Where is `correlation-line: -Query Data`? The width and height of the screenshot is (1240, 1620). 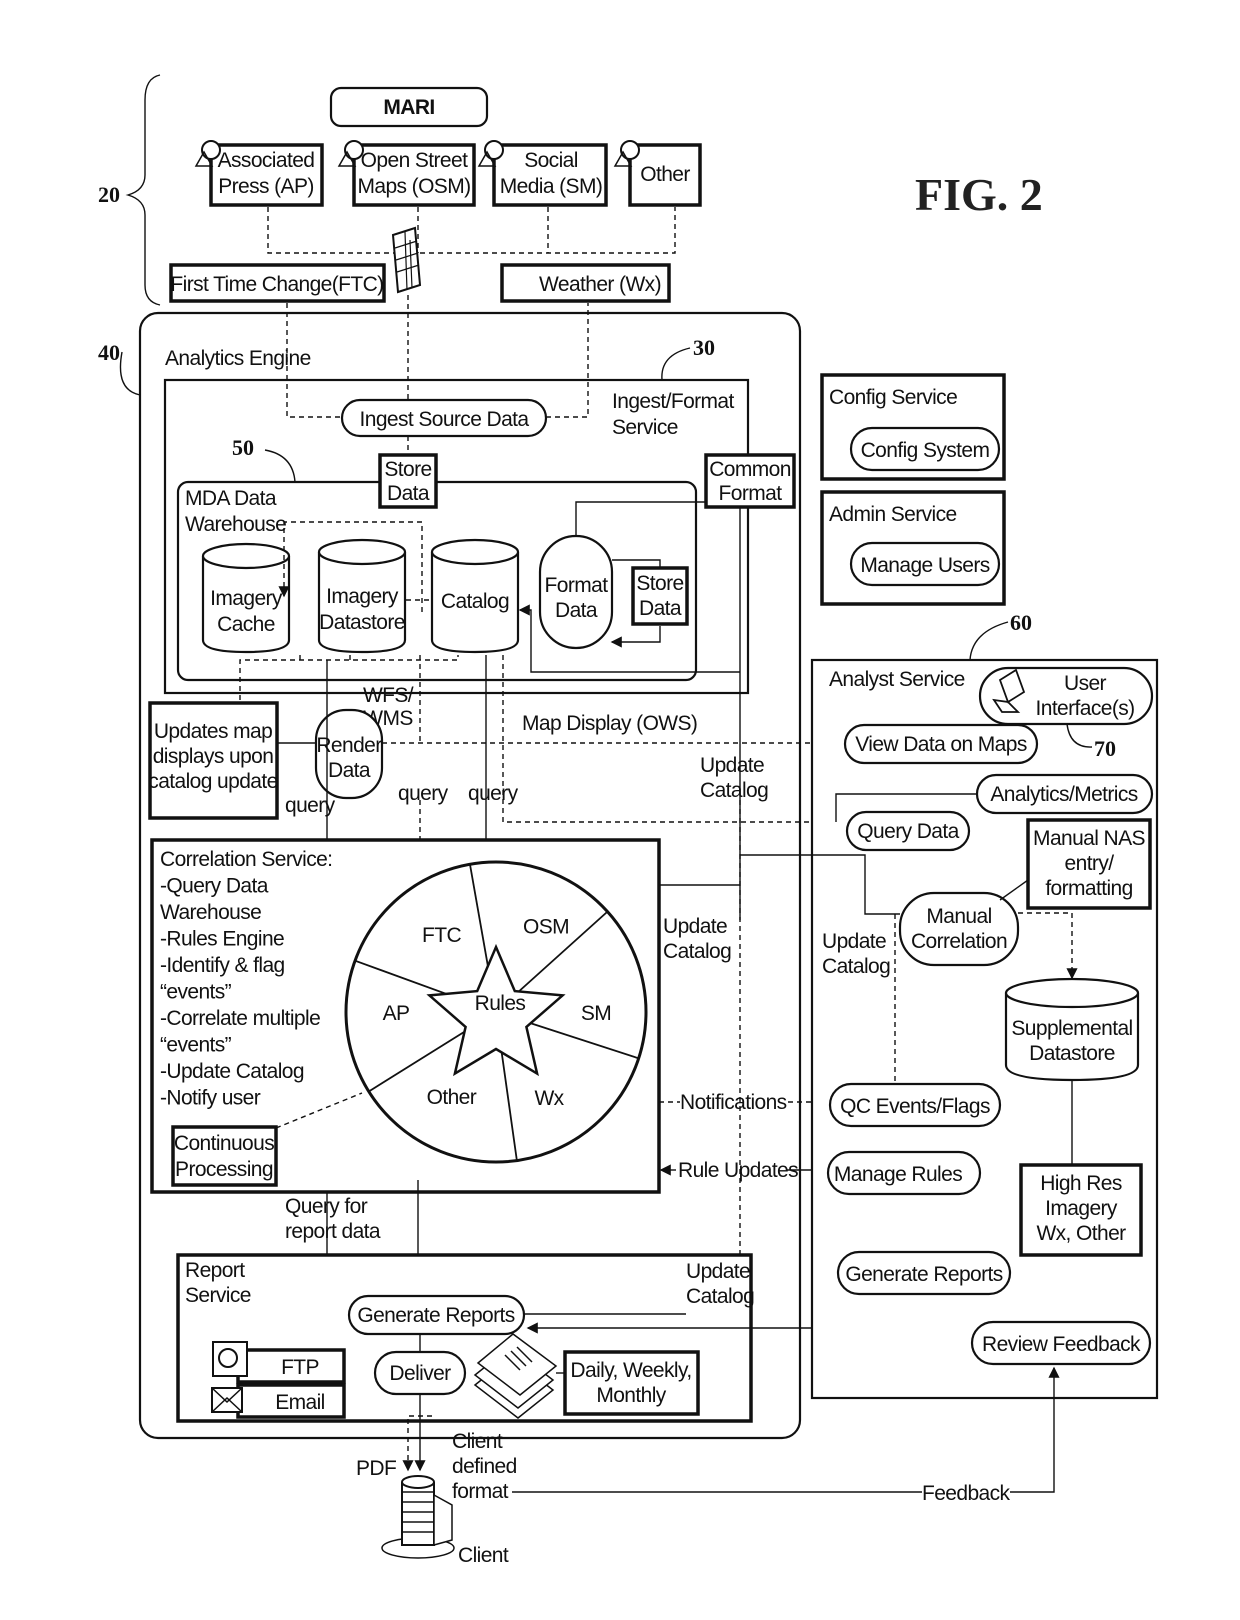 correlation-line: -Query Data is located at coordinates (214, 886).